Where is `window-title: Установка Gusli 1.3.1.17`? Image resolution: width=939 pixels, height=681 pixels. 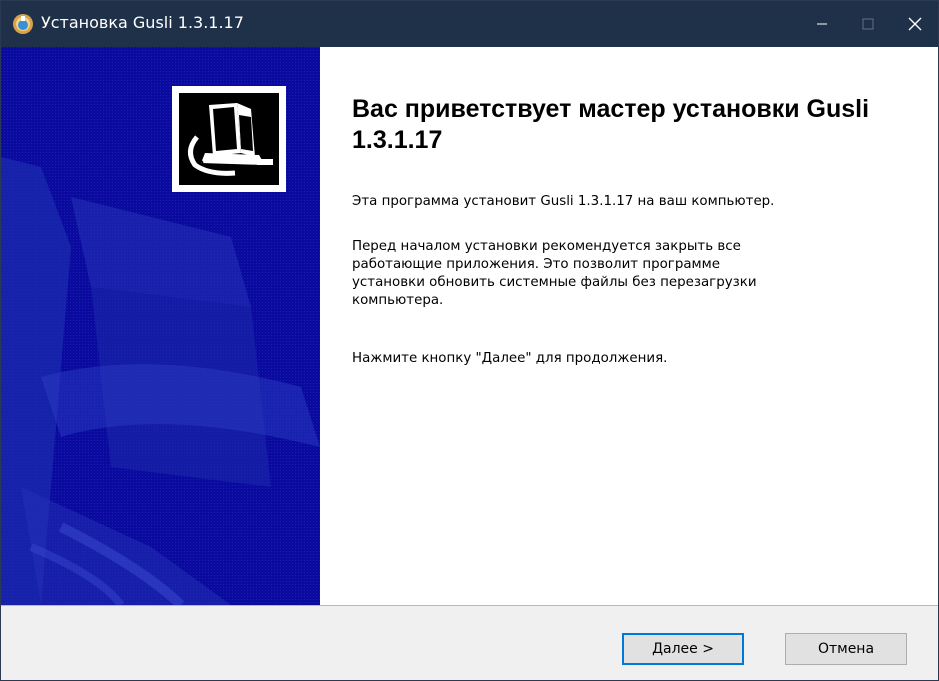 window-title: Установка Gusli 1.3.1.17 is located at coordinates (142, 22).